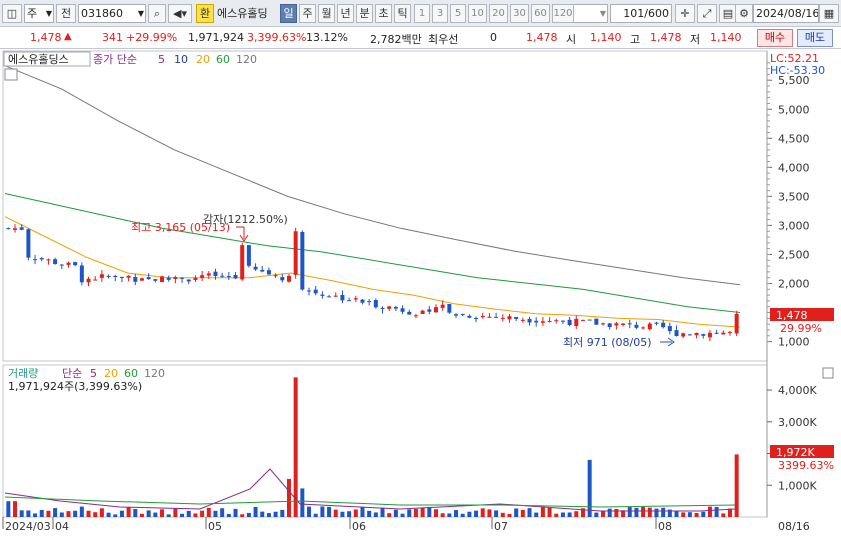 The image size is (841, 545). Describe the element at coordinates (112, 13) in the screenshot. I see `stock-code-input: 031860 ▼` at that location.